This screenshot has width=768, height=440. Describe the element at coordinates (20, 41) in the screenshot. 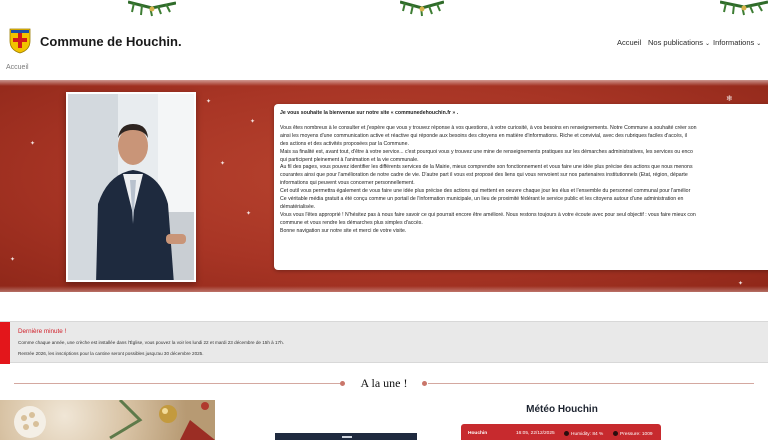

I see `shield-logo-icon` at that location.